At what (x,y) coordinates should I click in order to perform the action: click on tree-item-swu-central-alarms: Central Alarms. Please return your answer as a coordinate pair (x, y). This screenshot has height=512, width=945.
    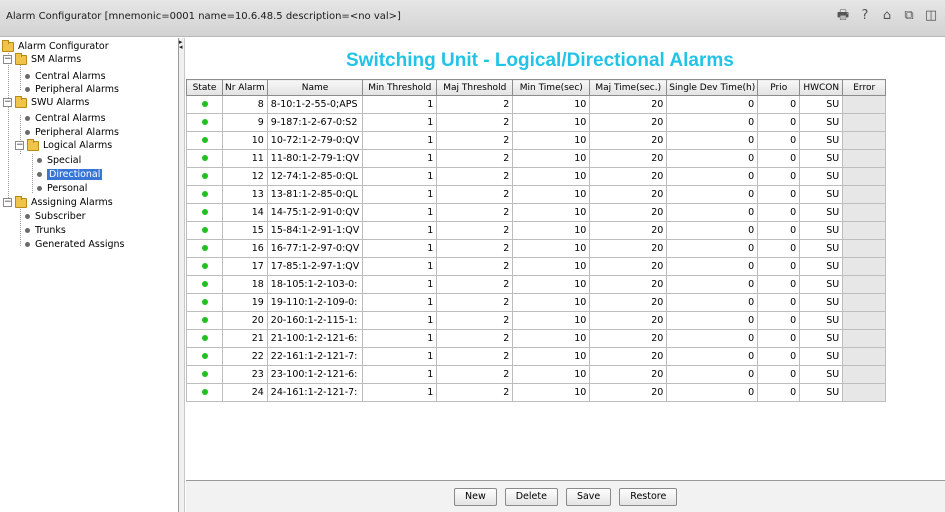
    Looking at the image, I should click on (64, 118).